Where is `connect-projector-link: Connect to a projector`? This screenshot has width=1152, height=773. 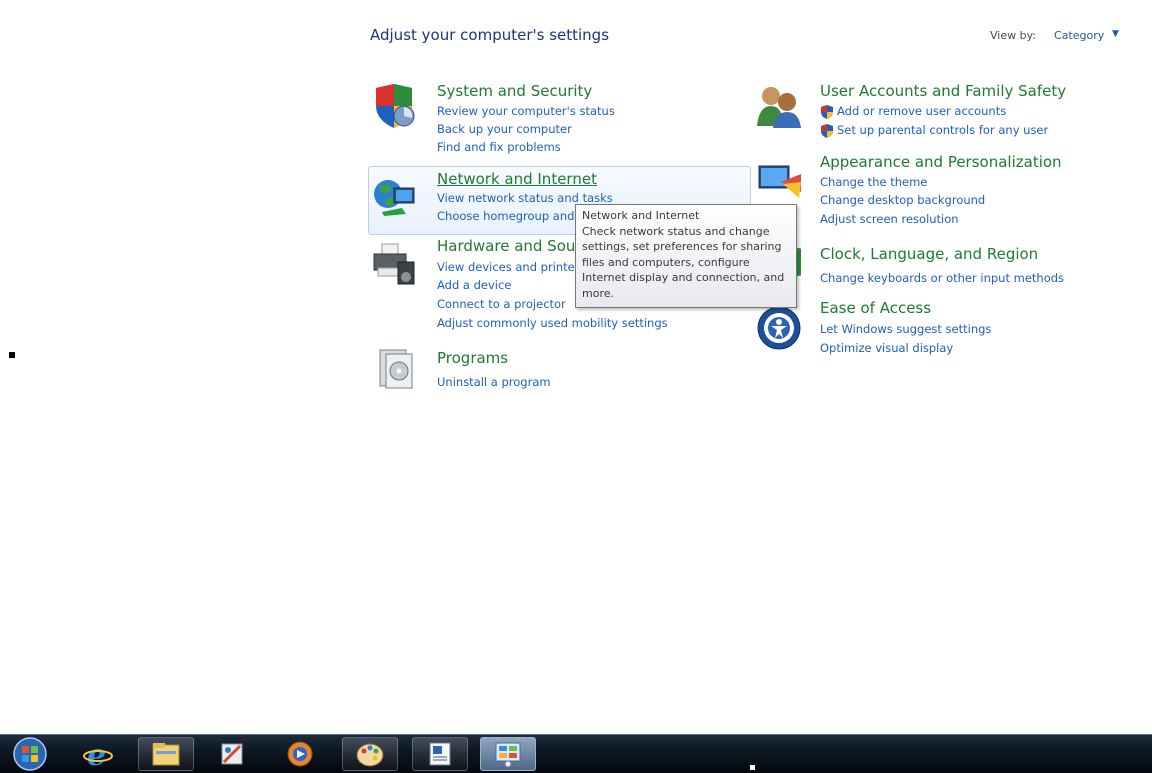 connect-projector-link: Connect to a projector is located at coordinates (501, 304).